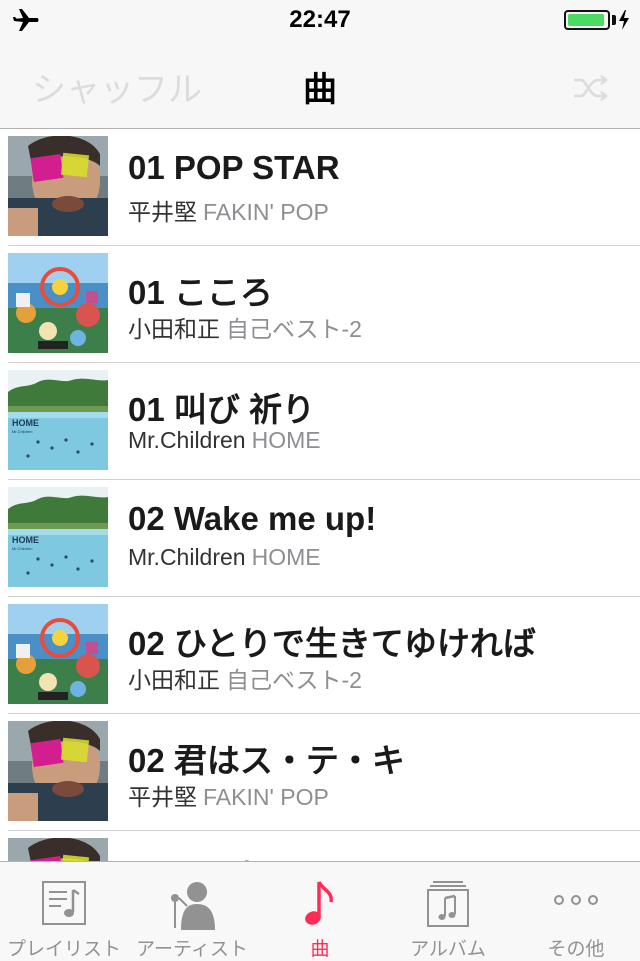 This screenshot has height=961, width=640. What do you see at coordinates (192, 949) in the screenshot?
I see `tab-label: アーティスト` at bounding box center [192, 949].